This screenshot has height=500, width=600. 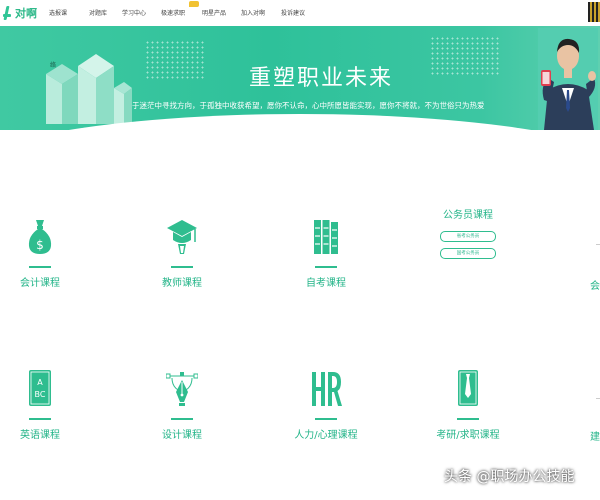 I want to click on course-cutoff-label: 建, so click(x=595, y=435).